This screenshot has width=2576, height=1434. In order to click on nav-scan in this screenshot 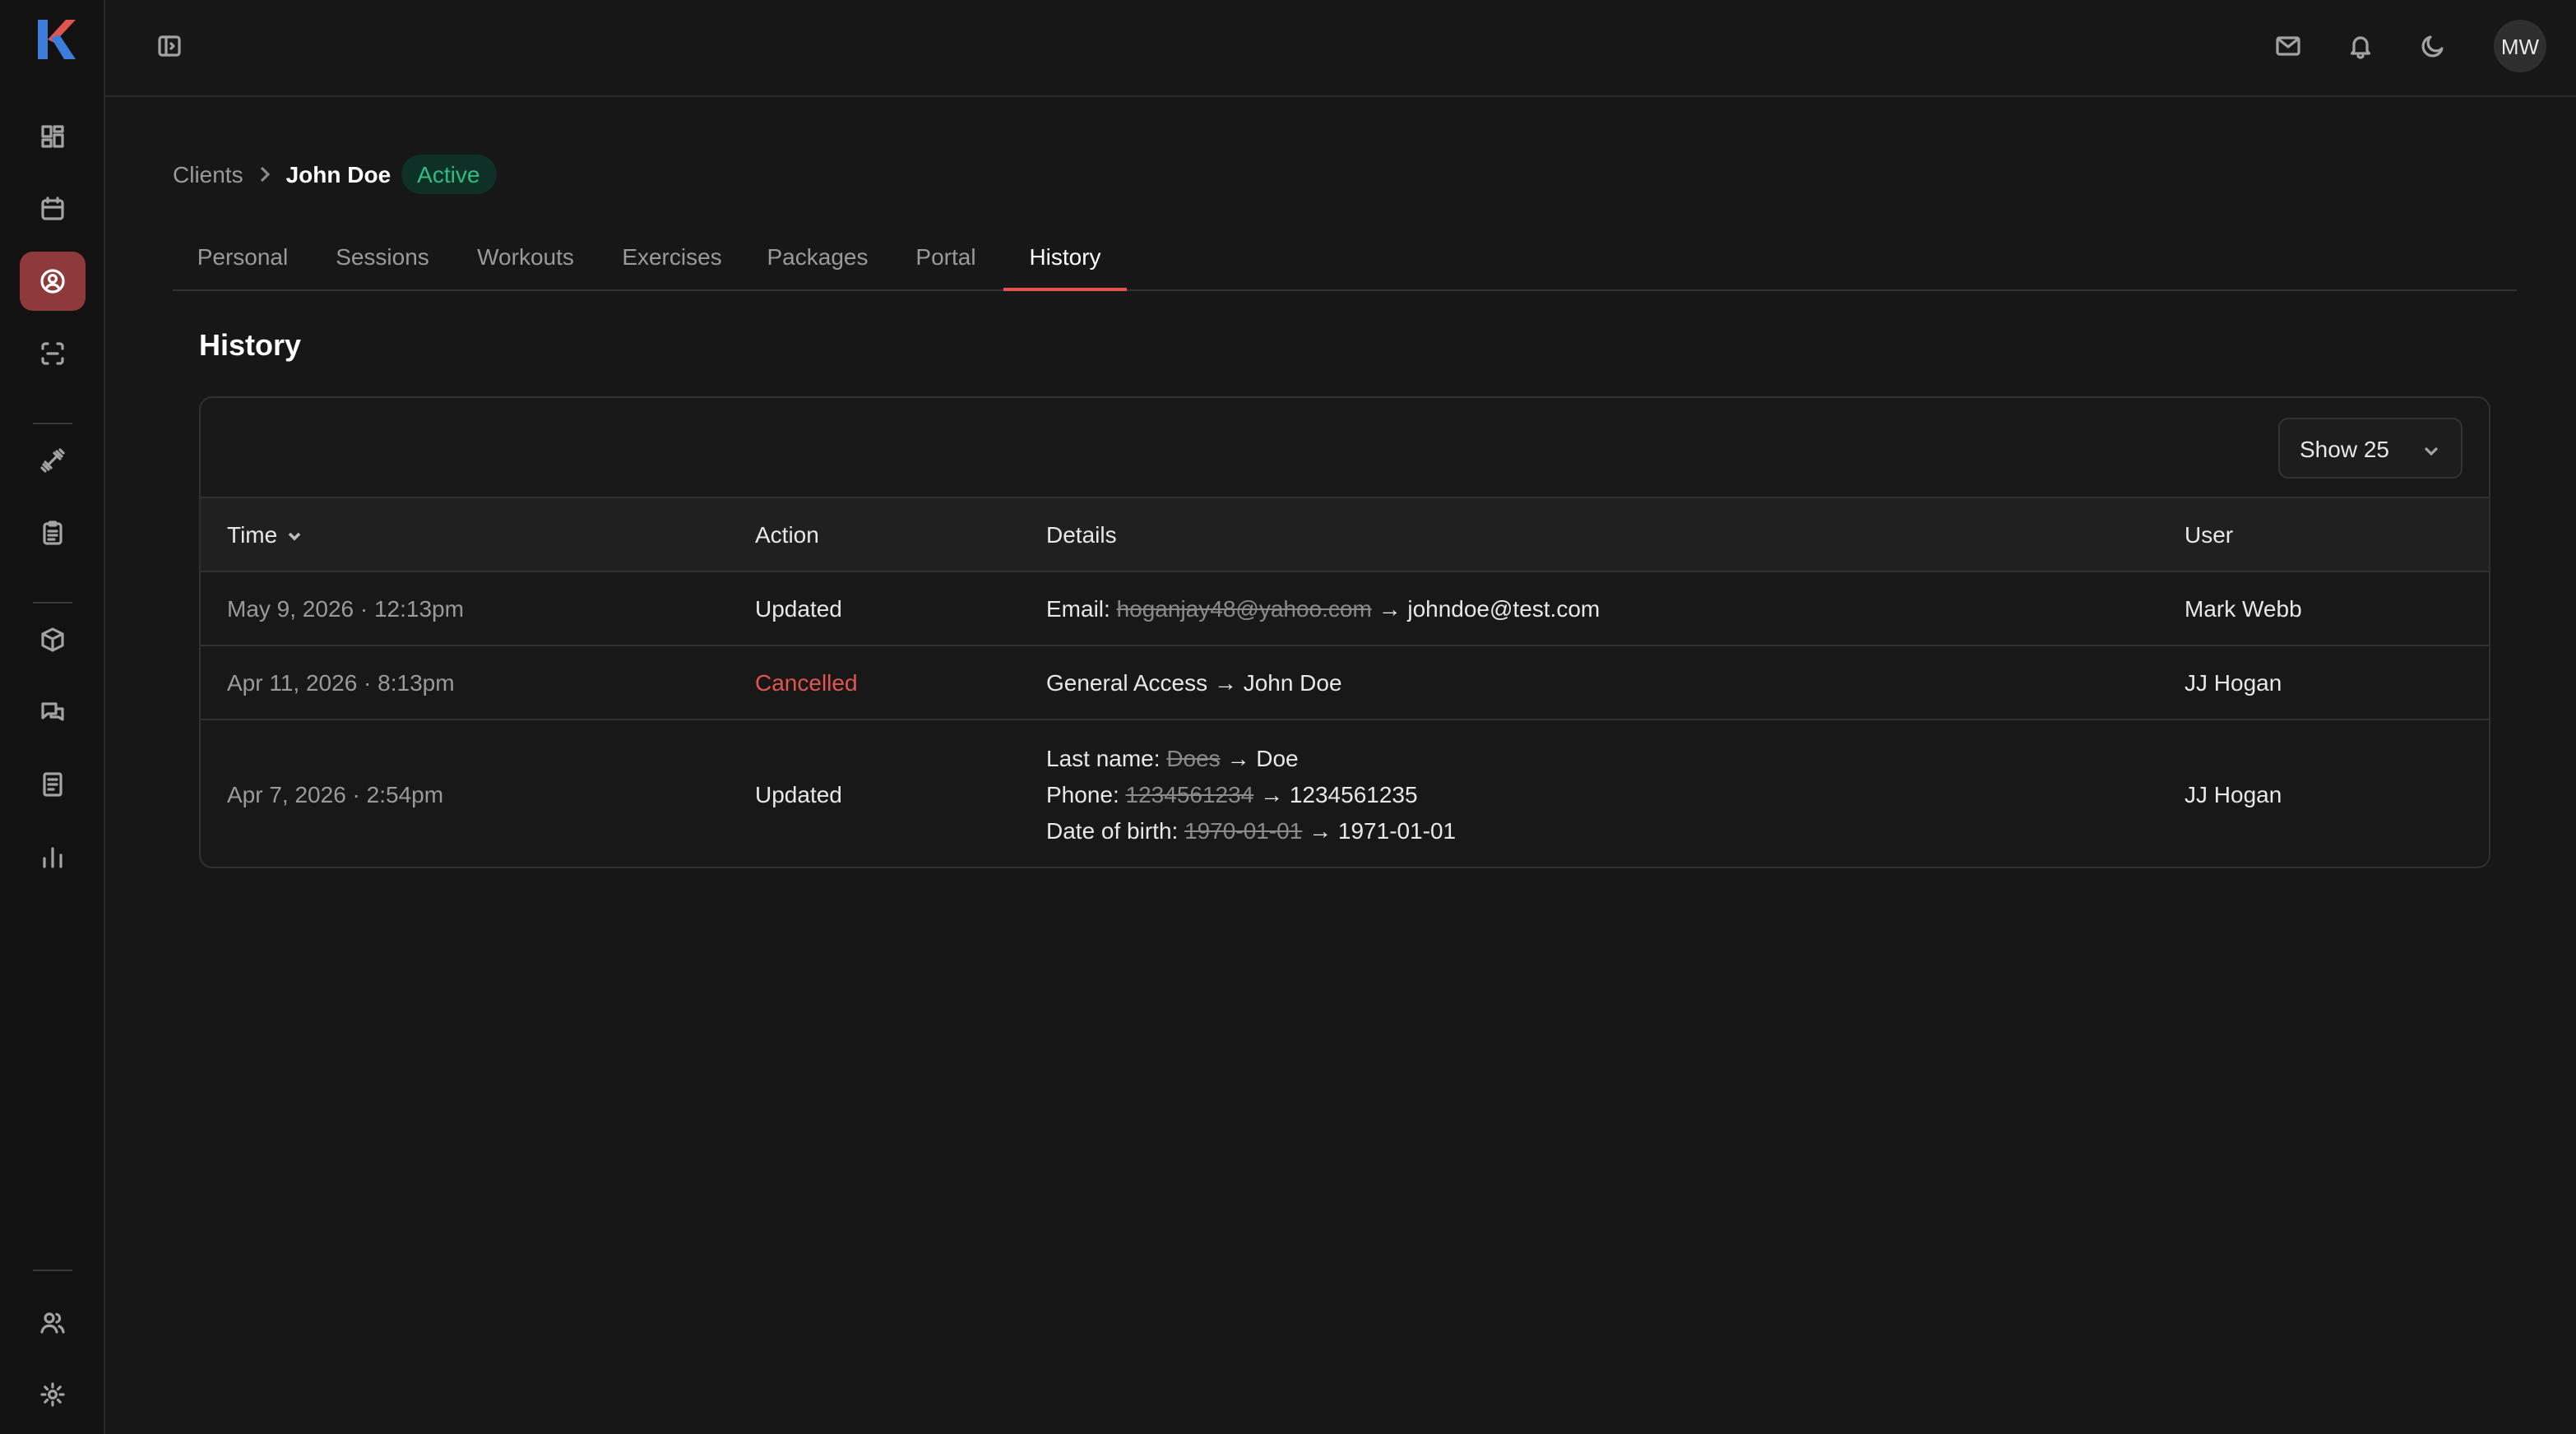, I will do `click(53, 354)`.